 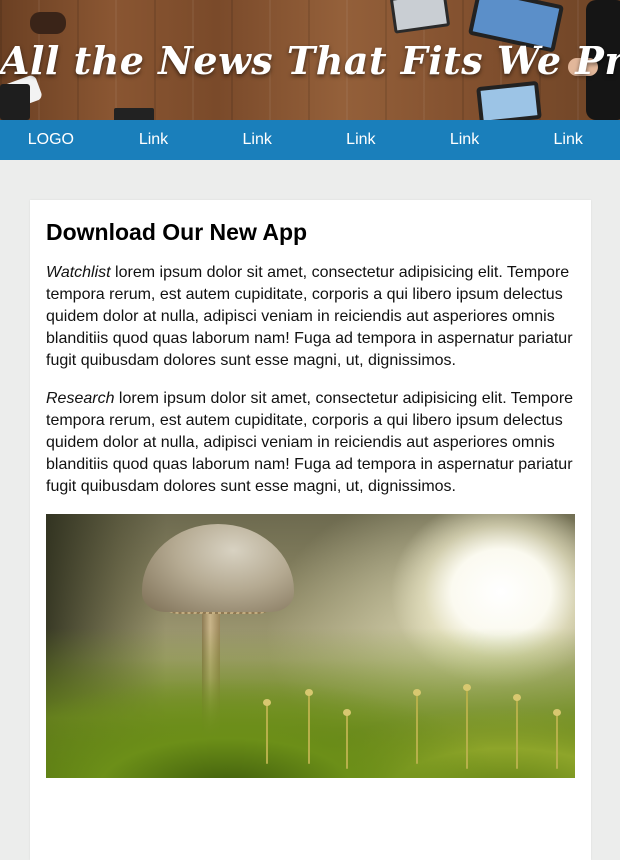 I want to click on nav-link-1: Link, so click(x=154, y=140).